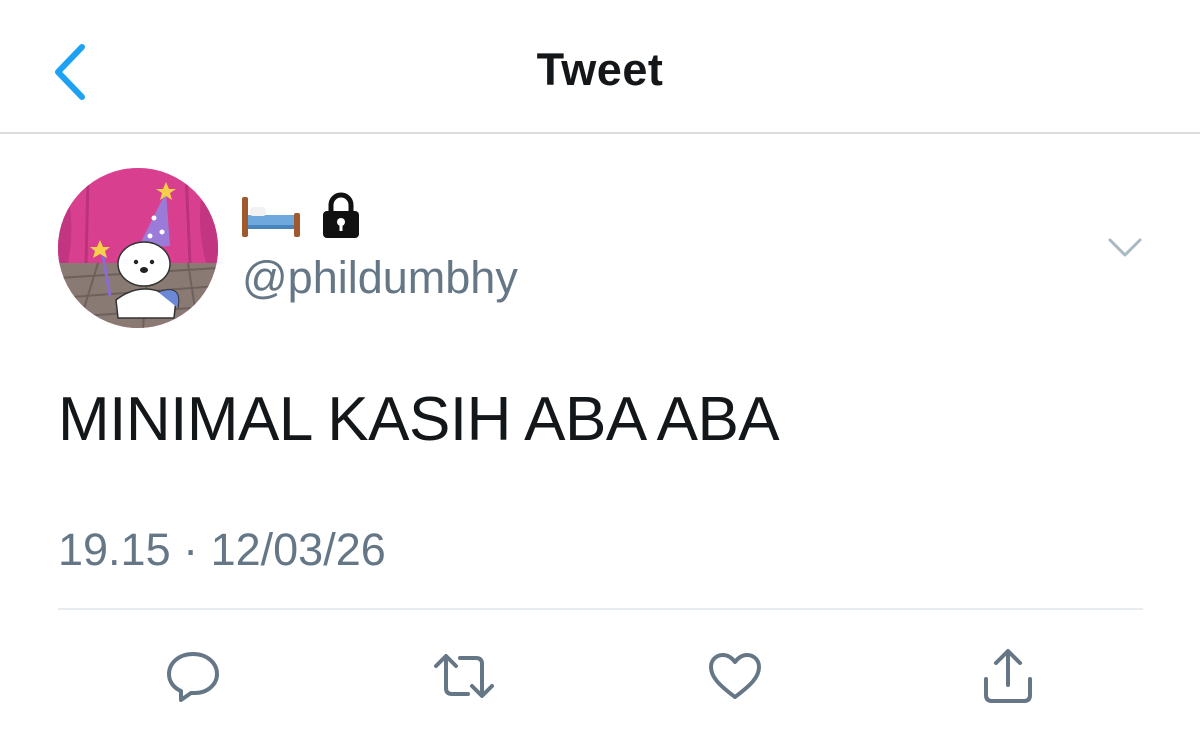  I want to click on avatar, so click(138, 248).